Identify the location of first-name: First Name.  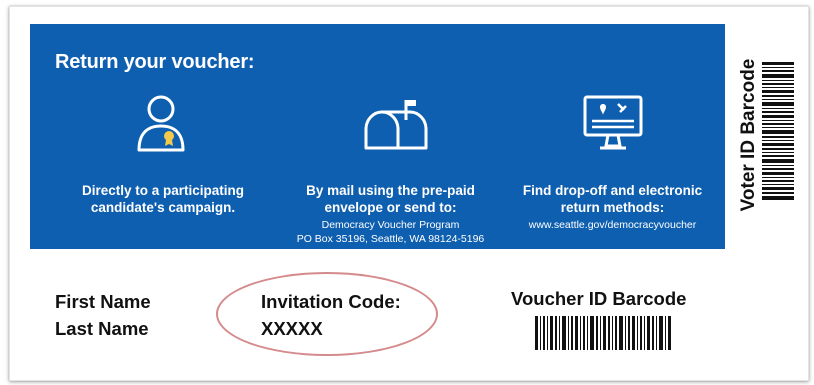
(103, 301).